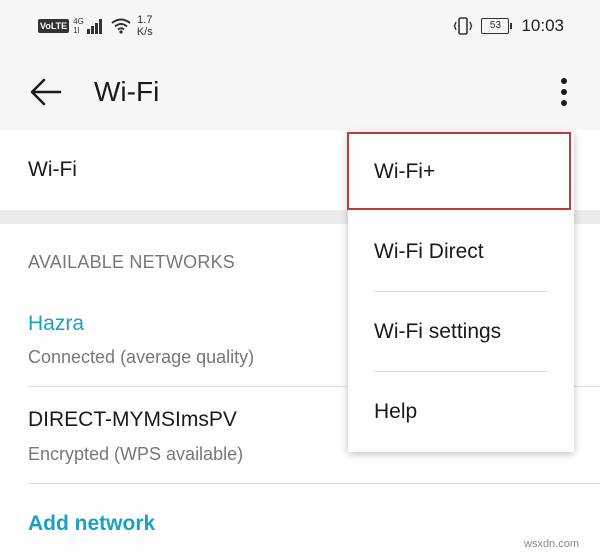  Describe the element at coordinates (54, 26) in the screenshot. I see `volte-badge: VoLTE` at that location.